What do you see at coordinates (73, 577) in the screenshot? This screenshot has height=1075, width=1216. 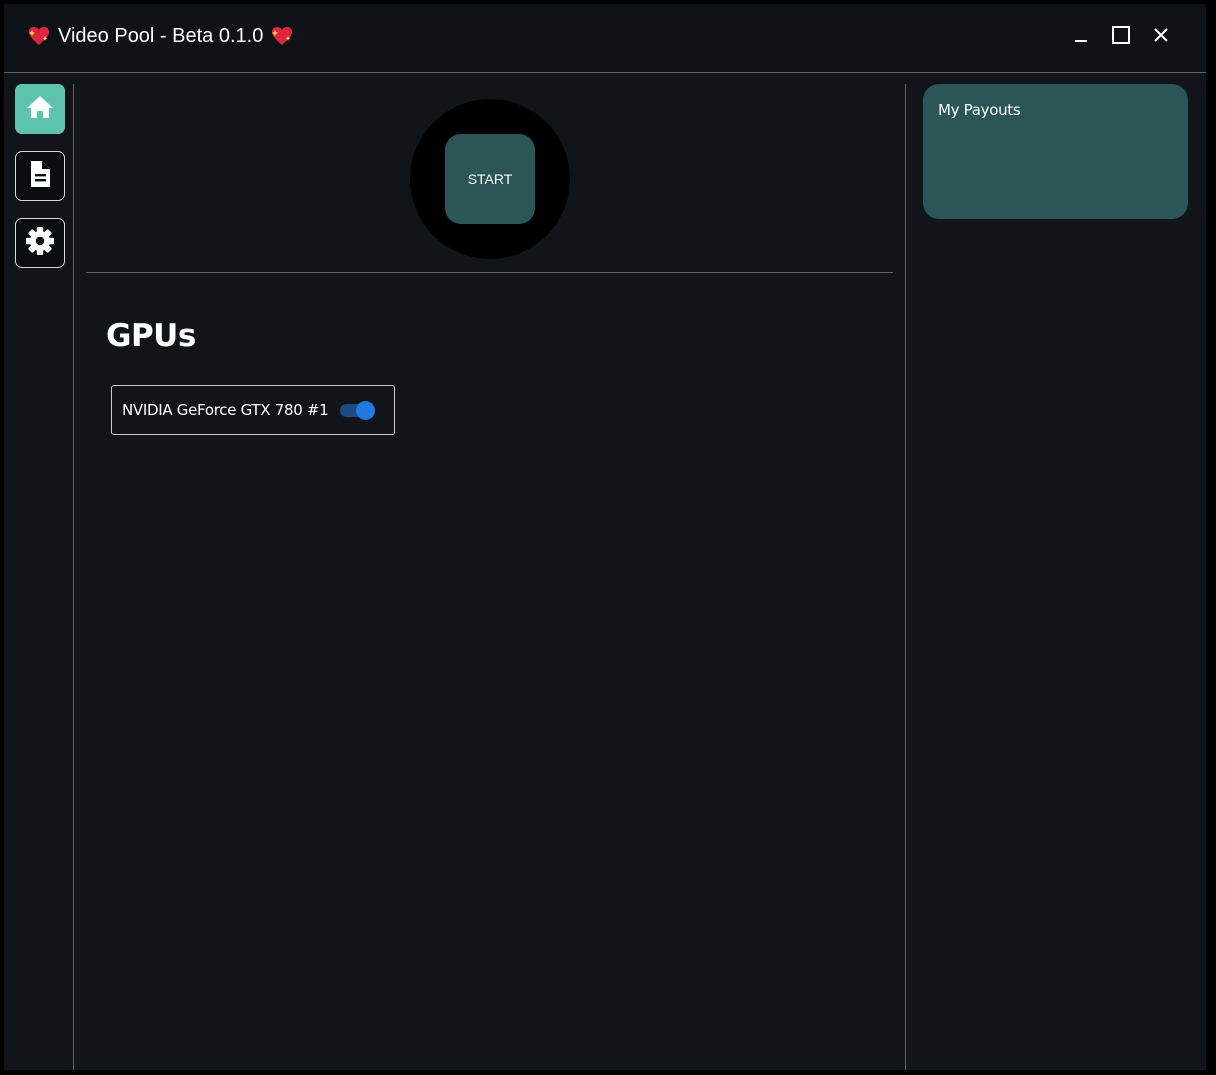 I see `sidebar-divider` at bounding box center [73, 577].